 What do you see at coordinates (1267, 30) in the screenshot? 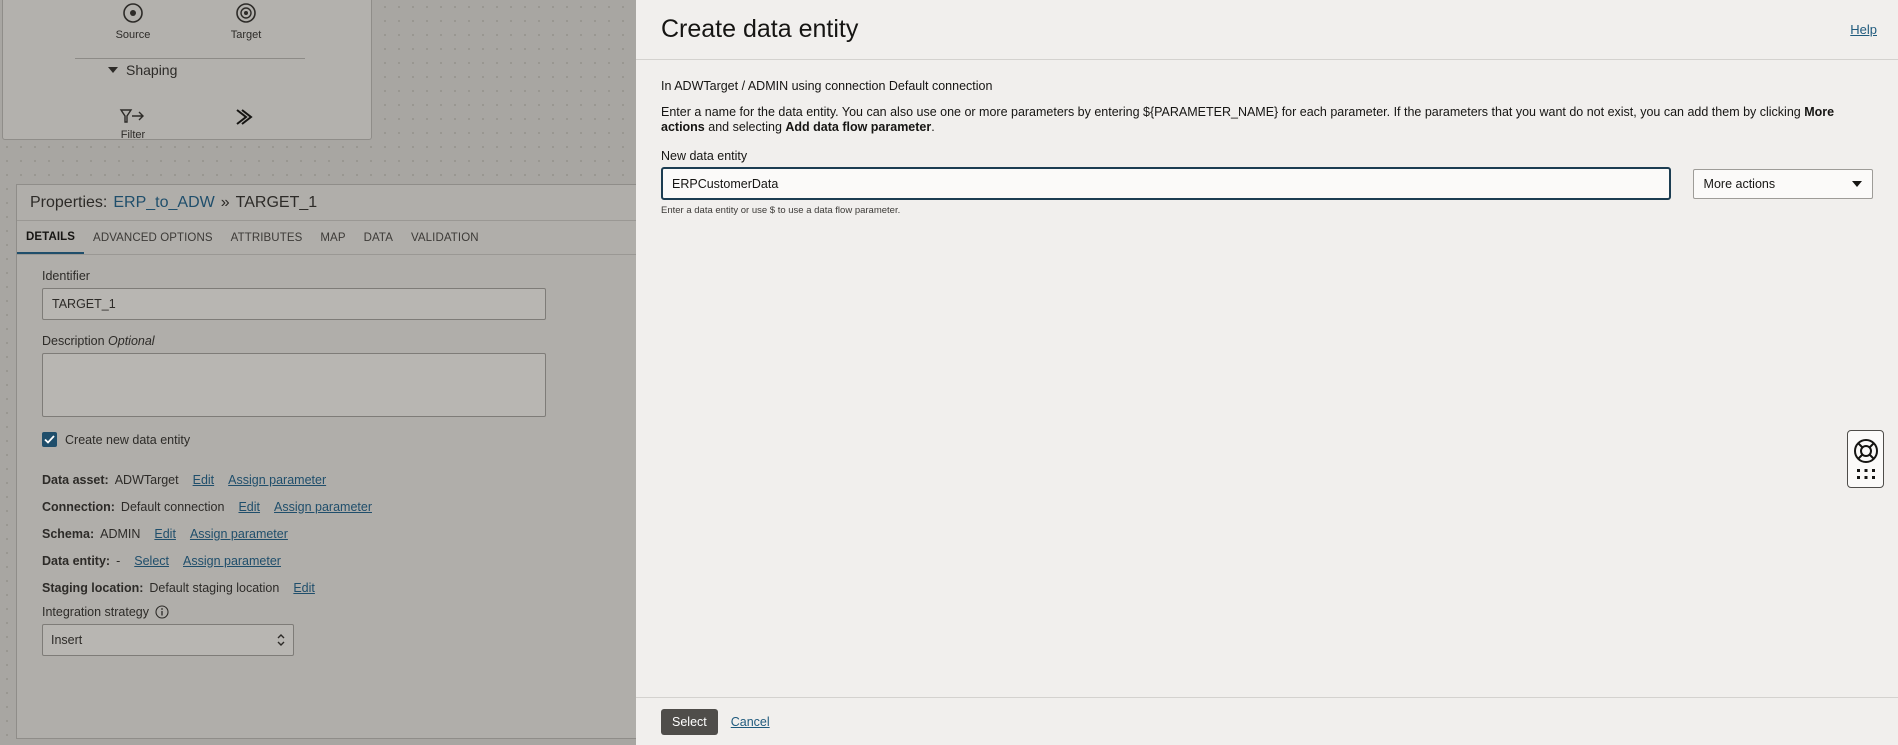
I see `drawer-header: Create data entity Help` at bounding box center [1267, 30].